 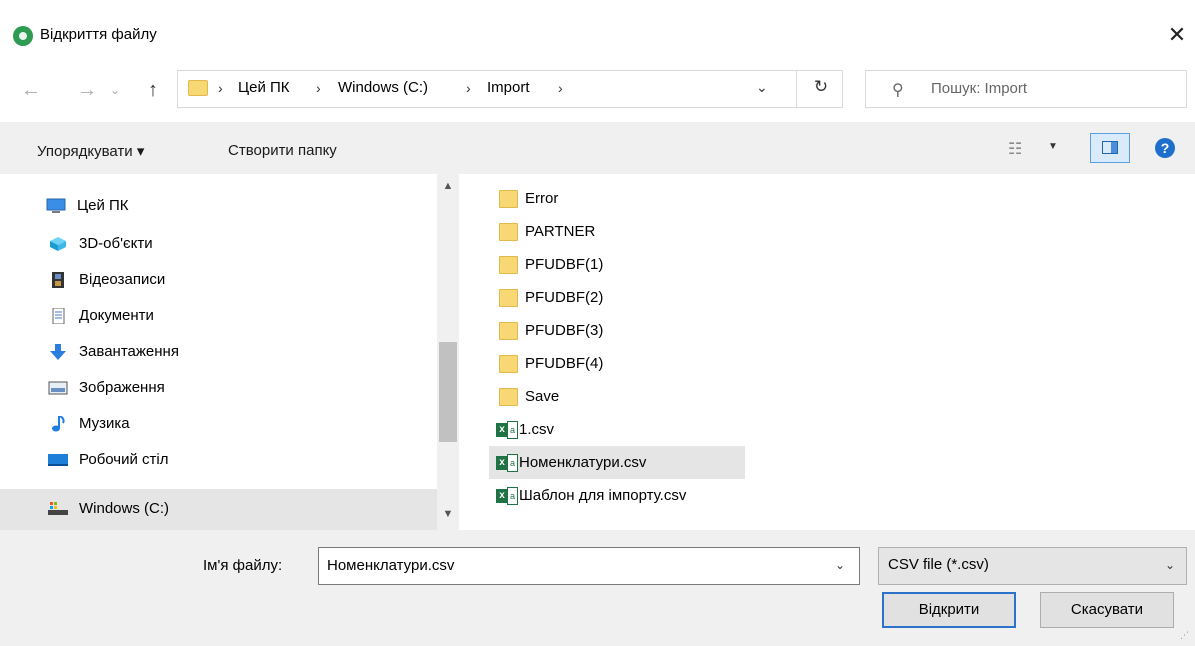 What do you see at coordinates (56, 205) in the screenshot?
I see `computer-icon` at bounding box center [56, 205].